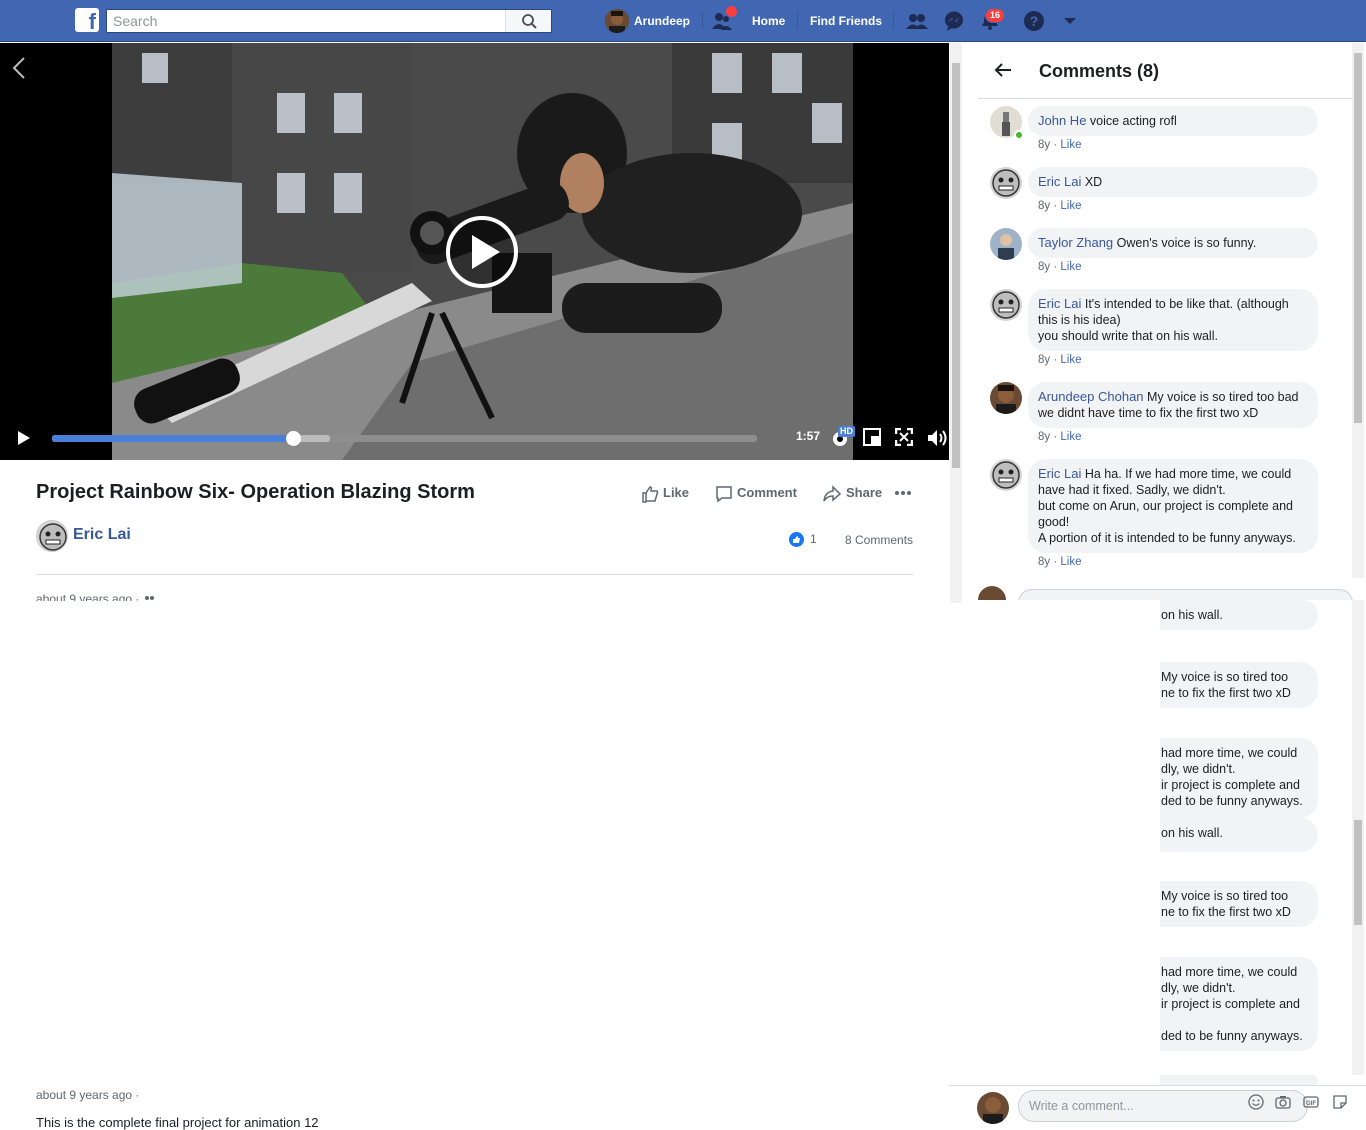 This screenshot has width=1366, height=1130. I want to click on find-friends-link: Find Friends, so click(846, 21).